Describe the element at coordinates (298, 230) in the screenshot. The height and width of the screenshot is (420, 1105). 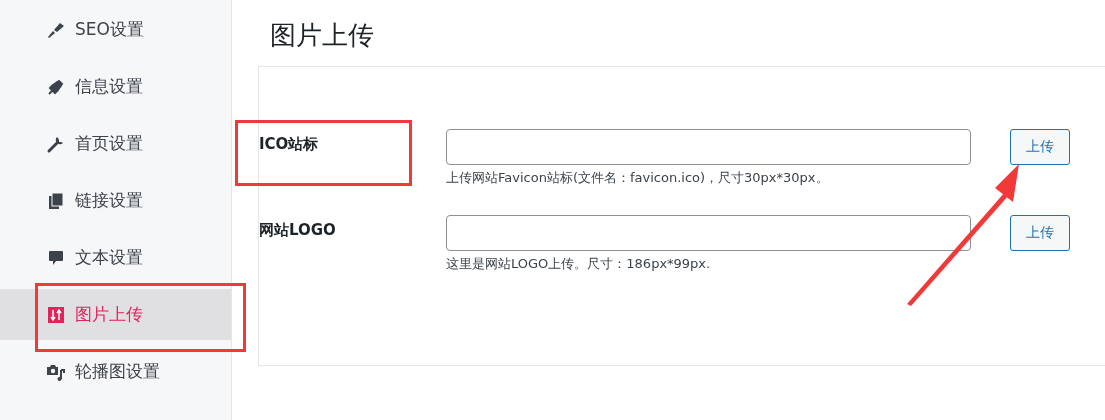
I see `field-label: 网站LOGO` at that location.